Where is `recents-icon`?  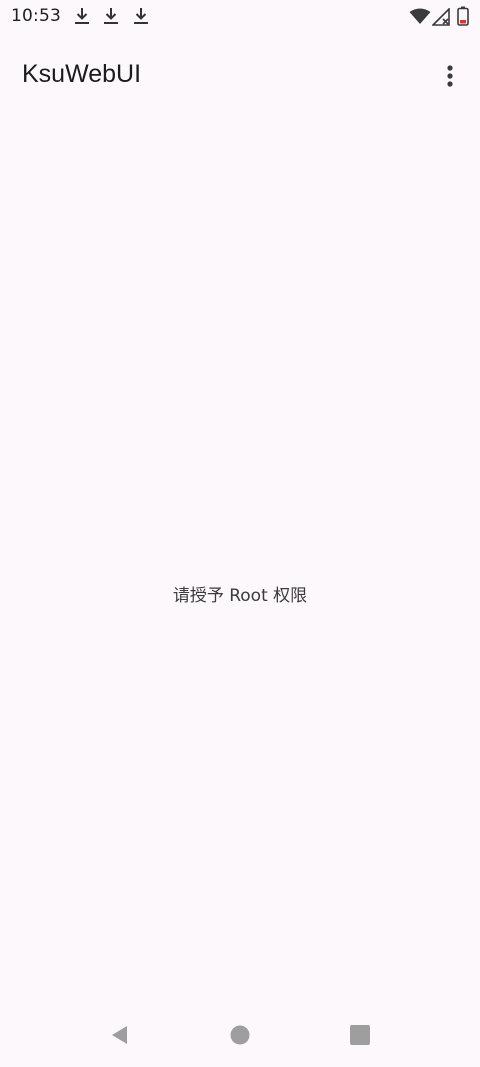 recents-icon is located at coordinates (360, 1035).